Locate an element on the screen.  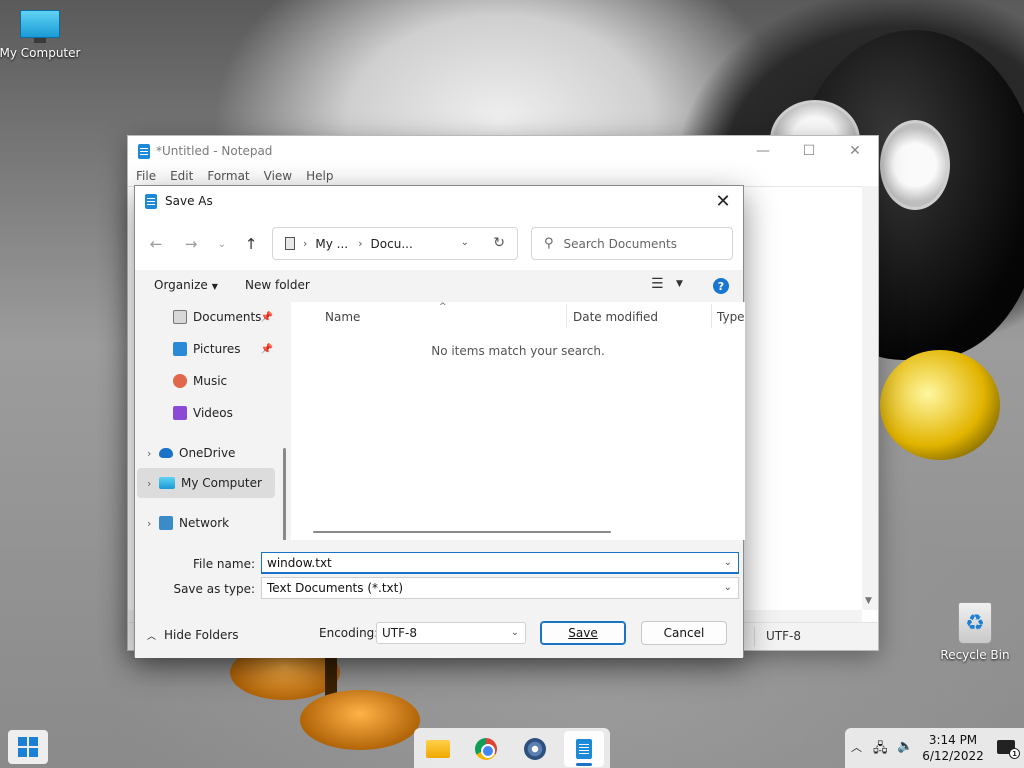
windows-logo-icon is located at coordinates (28, 747).